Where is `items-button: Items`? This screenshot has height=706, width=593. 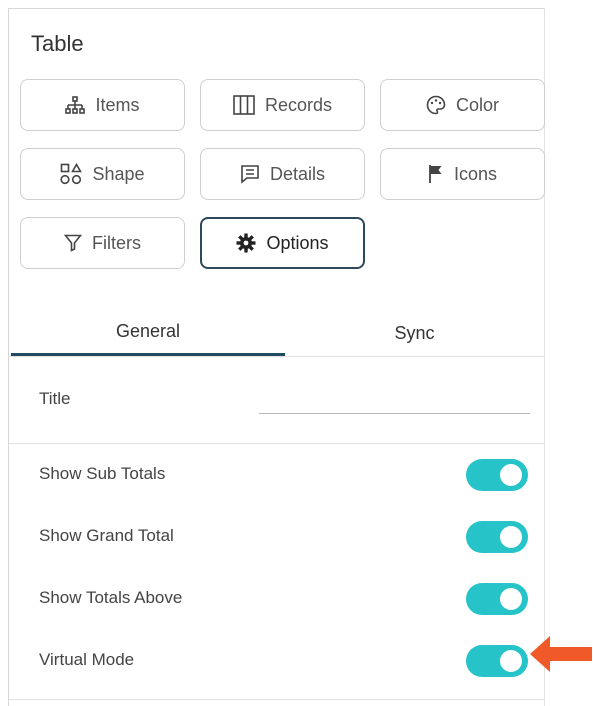
items-button: Items is located at coordinates (102, 105).